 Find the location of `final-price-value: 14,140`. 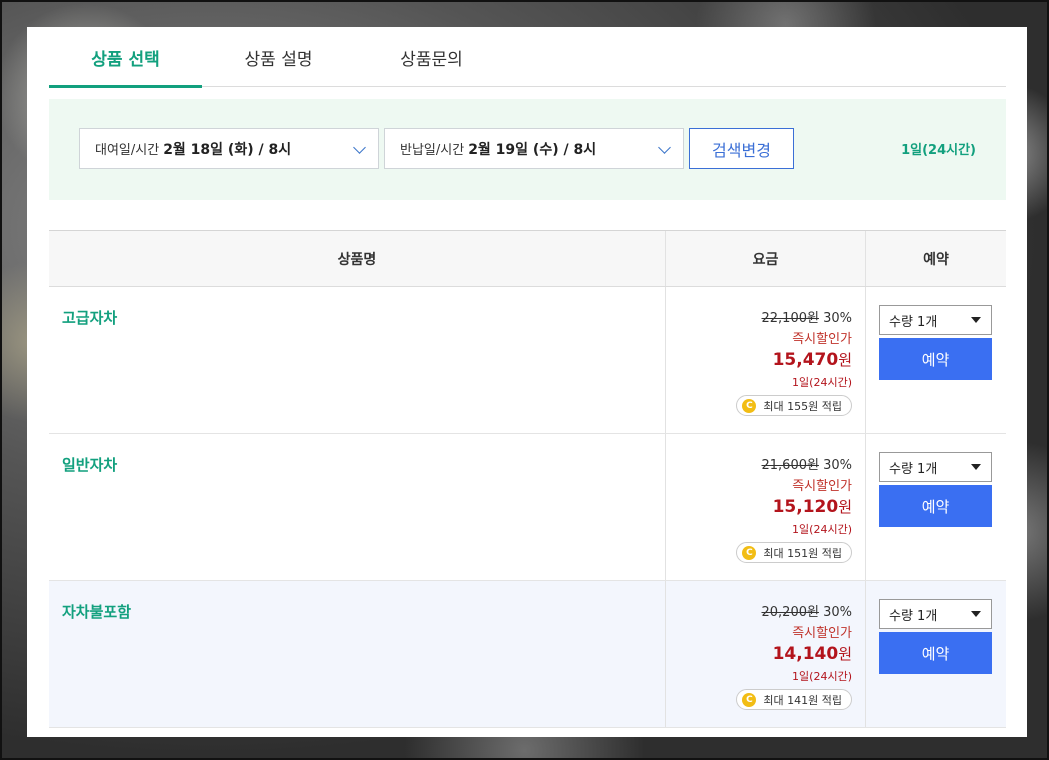

final-price-value: 14,140 is located at coordinates (805, 654).